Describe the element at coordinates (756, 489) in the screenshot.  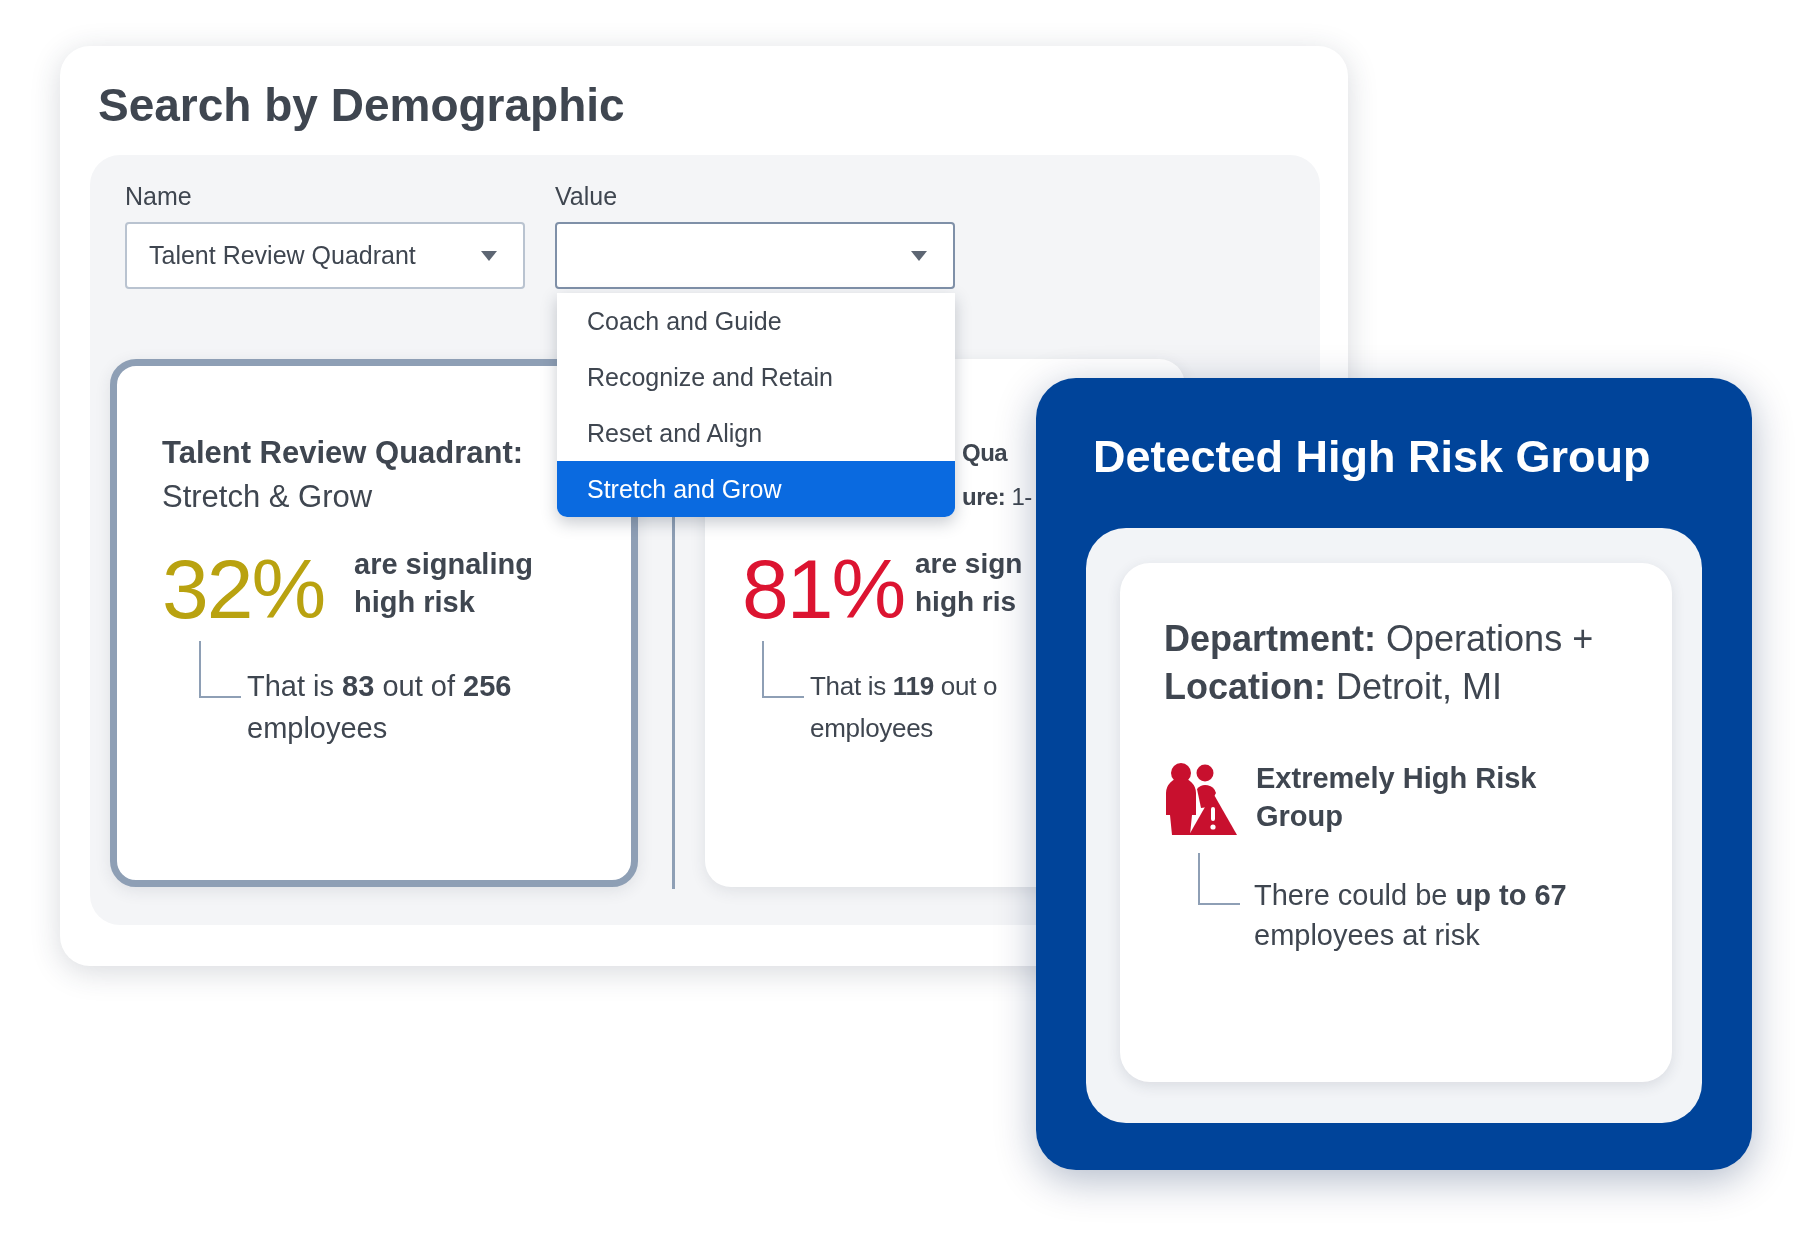
I see `dropdown-option: Stretch and Grow` at that location.